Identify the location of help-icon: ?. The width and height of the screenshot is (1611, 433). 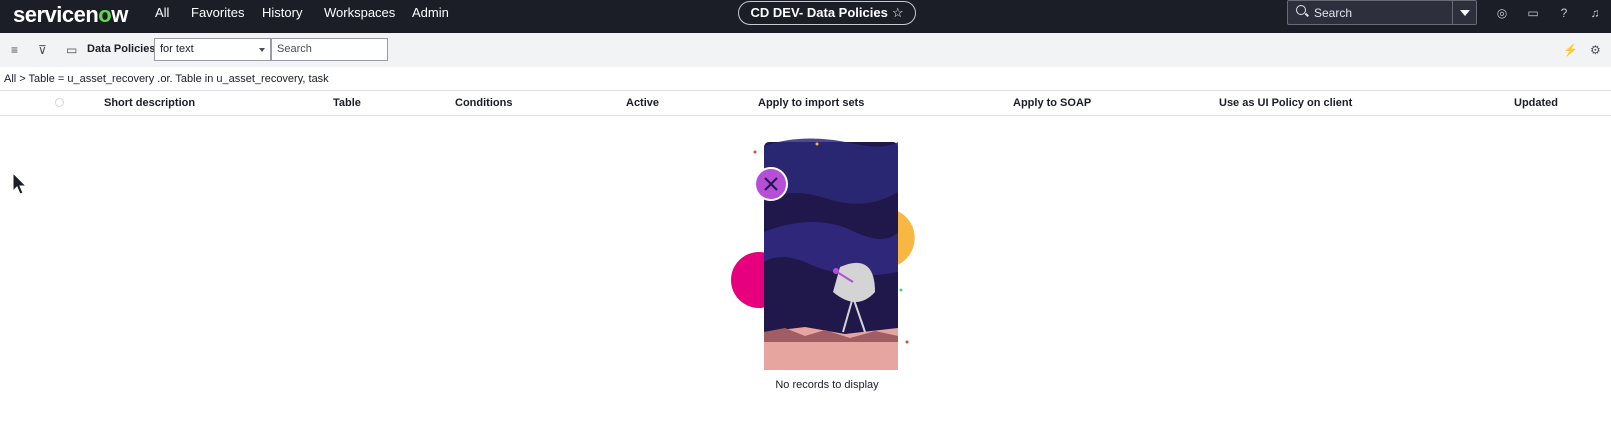
(1564, 13).